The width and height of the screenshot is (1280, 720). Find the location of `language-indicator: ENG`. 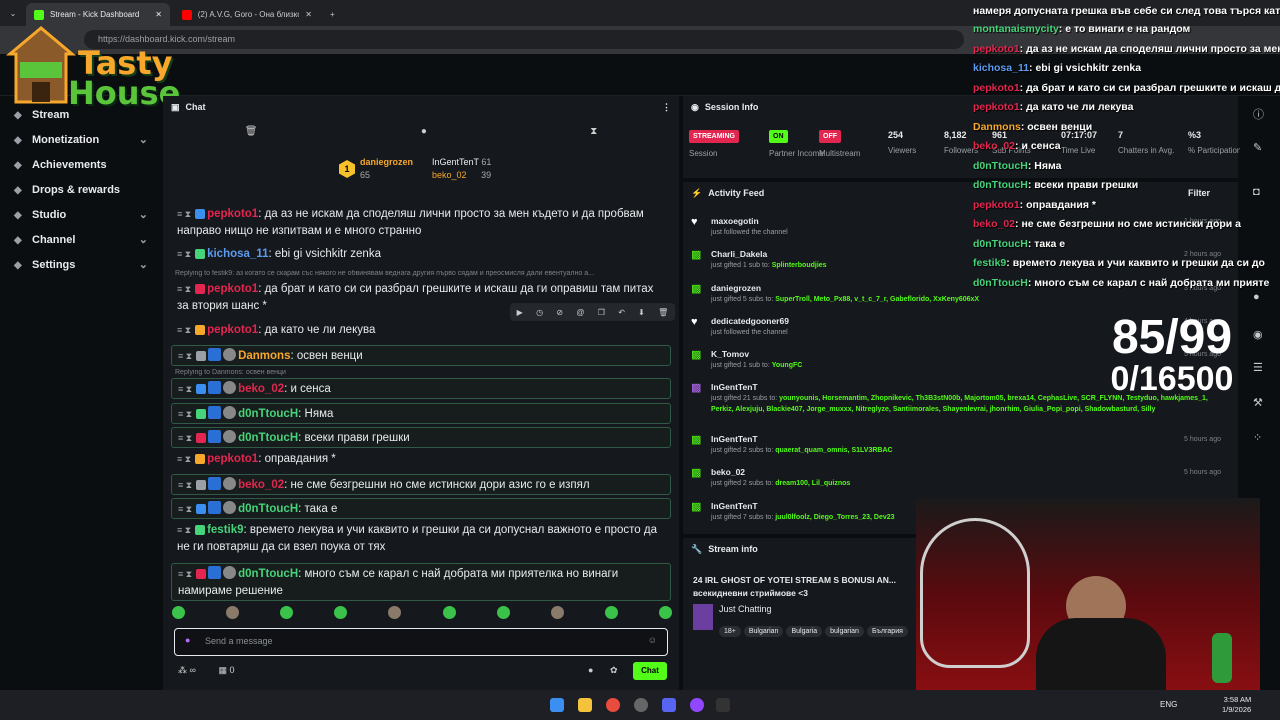

language-indicator: ENG is located at coordinates (1168, 704).